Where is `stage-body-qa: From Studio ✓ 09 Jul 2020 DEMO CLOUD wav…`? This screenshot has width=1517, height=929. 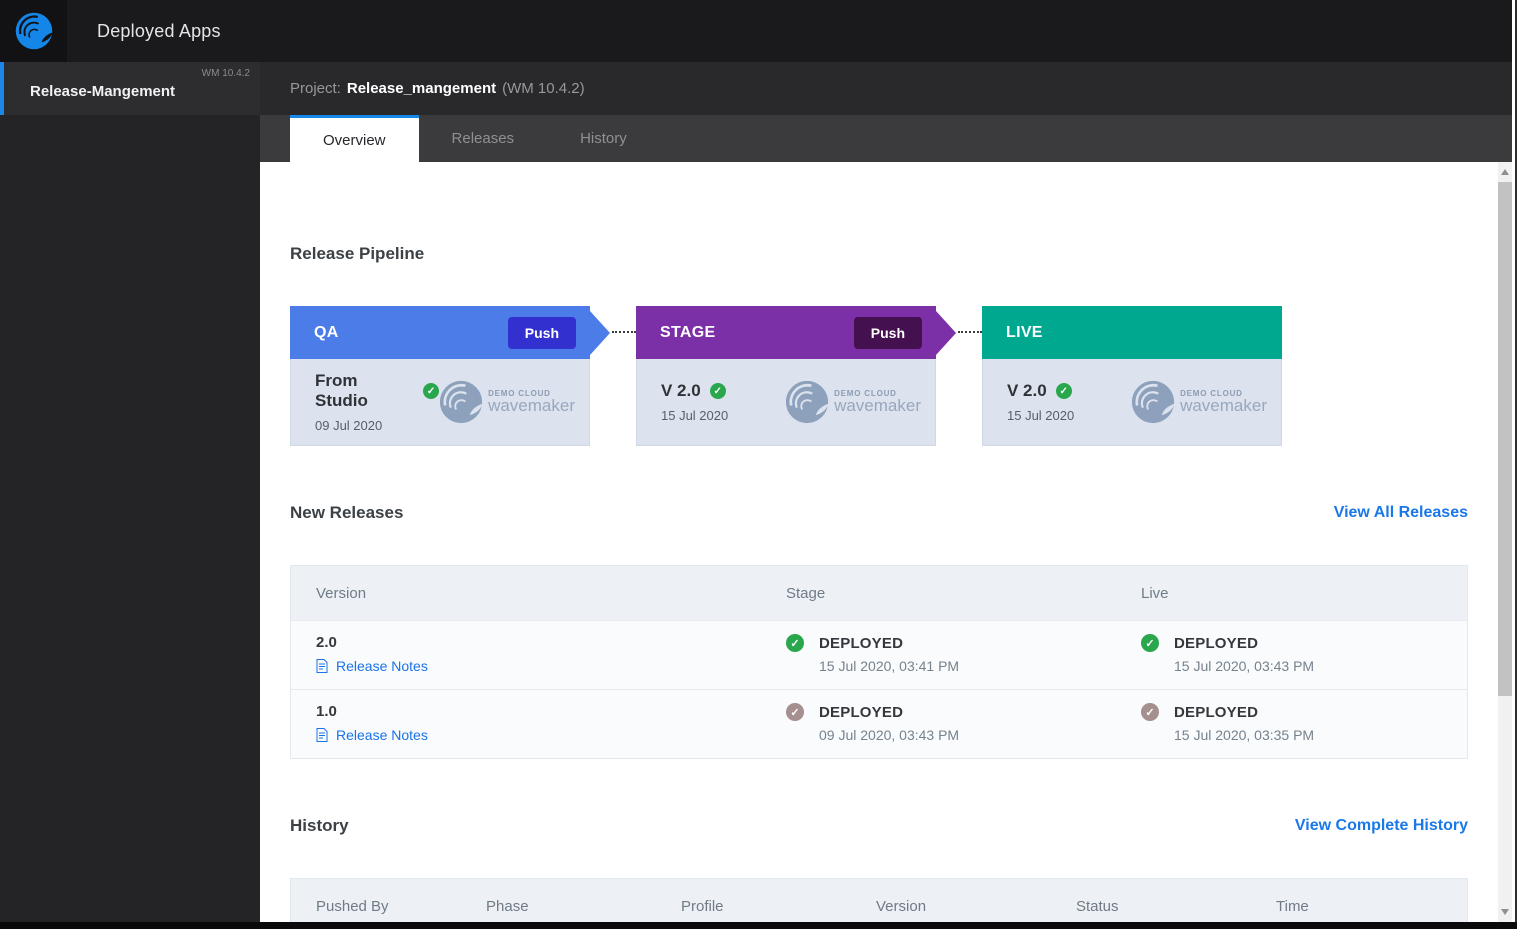 stage-body-qa: From Studio ✓ 09 Jul 2020 DEMO CLOUD wav… is located at coordinates (440, 402).